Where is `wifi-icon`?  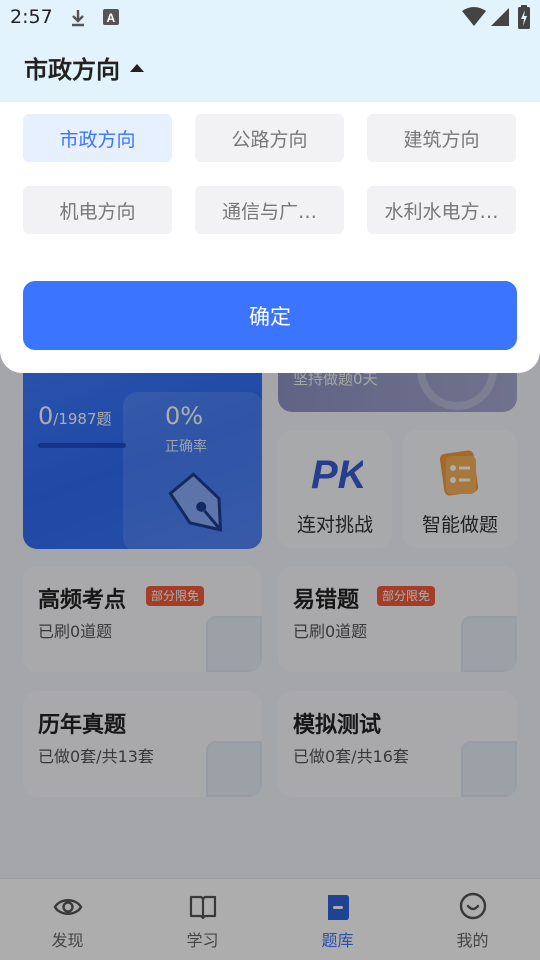 wifi-icon is located at coordinates (474, 16).